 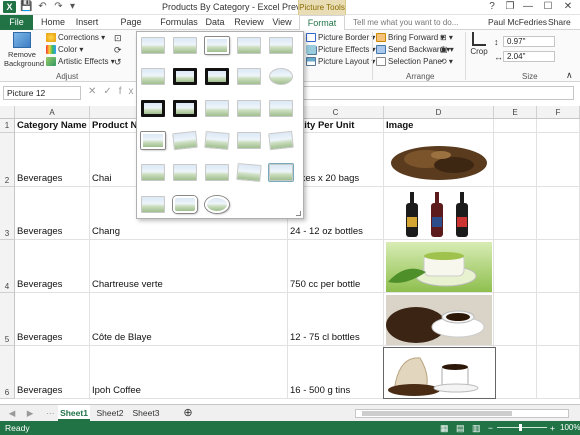 What do you see at coordinates (490, 428) in the screenshot?
I see `zoom-out-icon: −` at bounding box center [490, 428].